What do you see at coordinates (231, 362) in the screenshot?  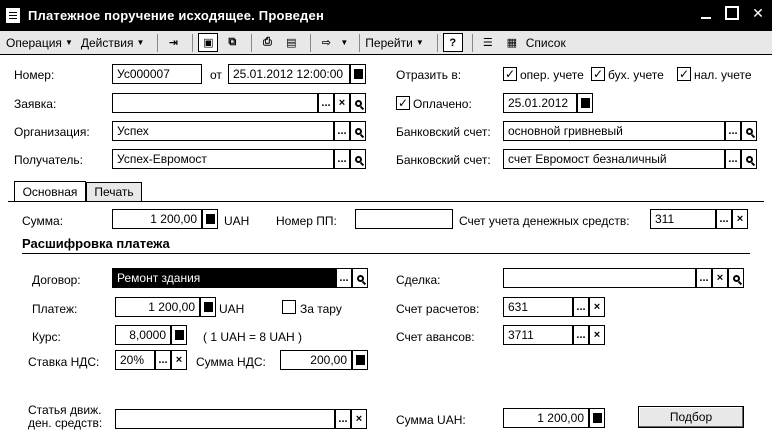 I see `vat-sum-label: Сумма НДС:` at bounding box center [231, 362].